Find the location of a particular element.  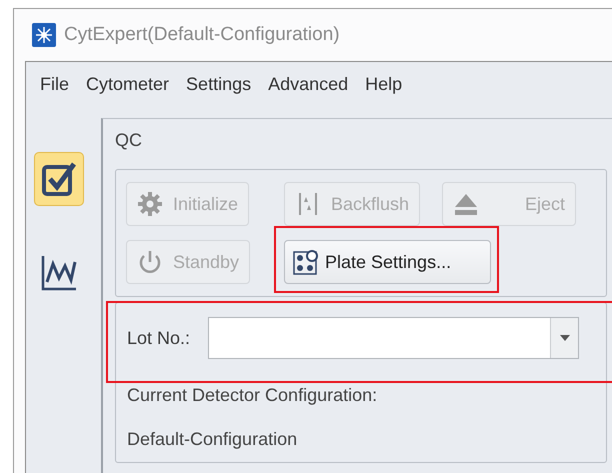

detector-config-label: Current Detector Configuration: is located at coordinates (252, 395).